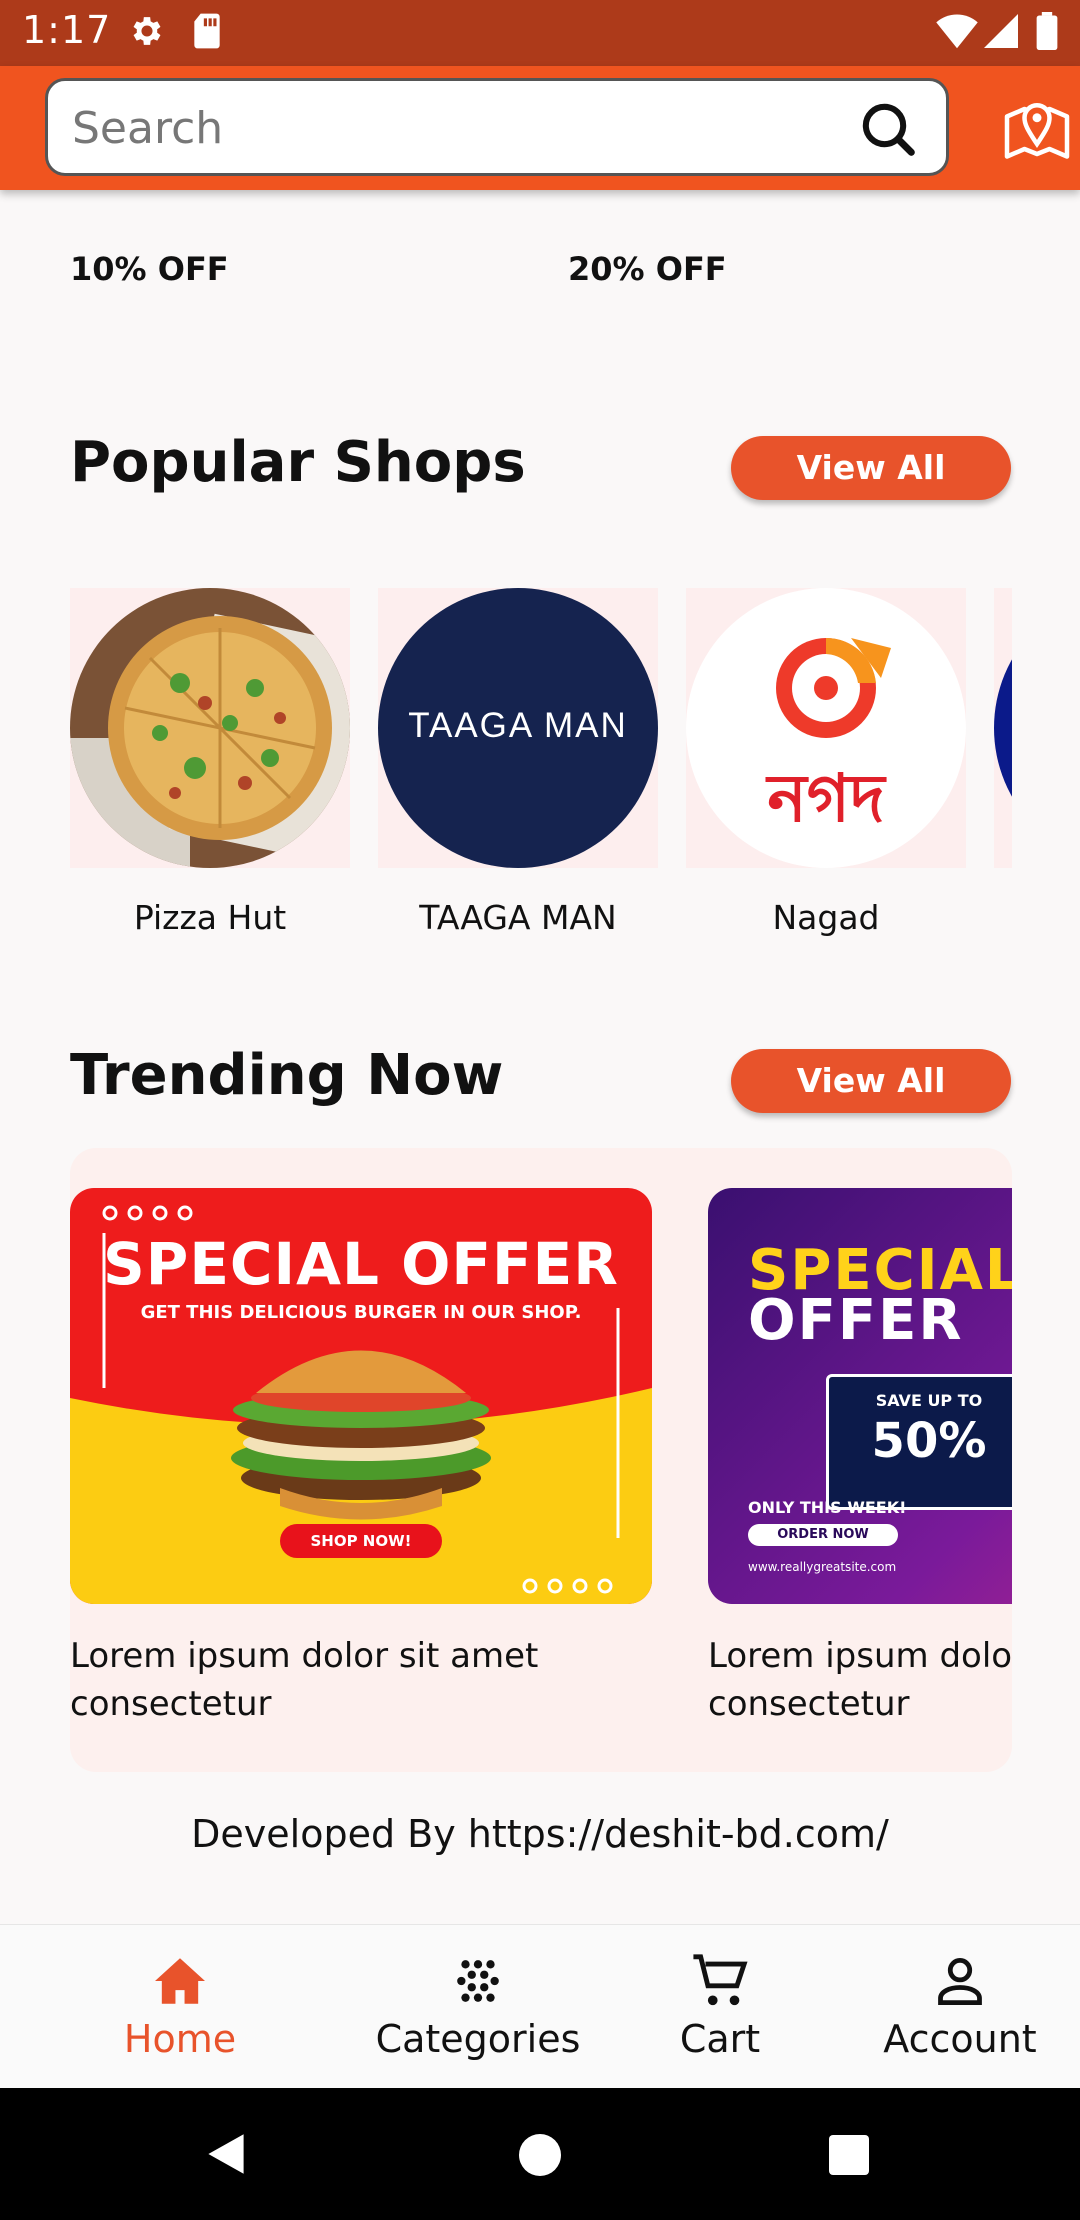  What do you see at coordinates (822, 1567) in the screenshot?
I see `banner-site: www.reallygreatsite.com` at bounding box center [822, 1567].